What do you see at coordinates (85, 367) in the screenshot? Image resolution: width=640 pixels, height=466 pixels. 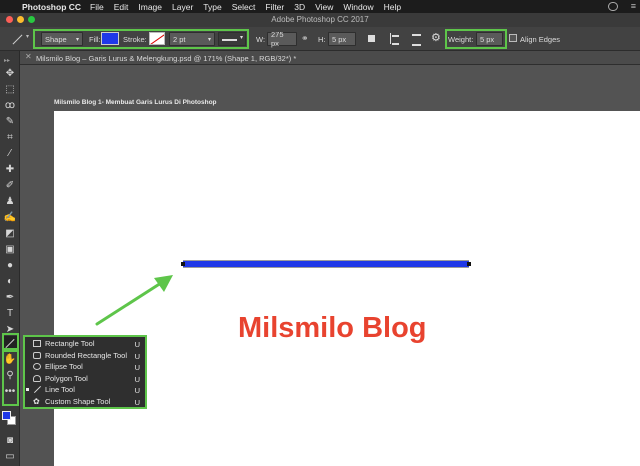 I see `flyout-item-ellipse: Ellipse Tool U` at bounding box center [85, 367].